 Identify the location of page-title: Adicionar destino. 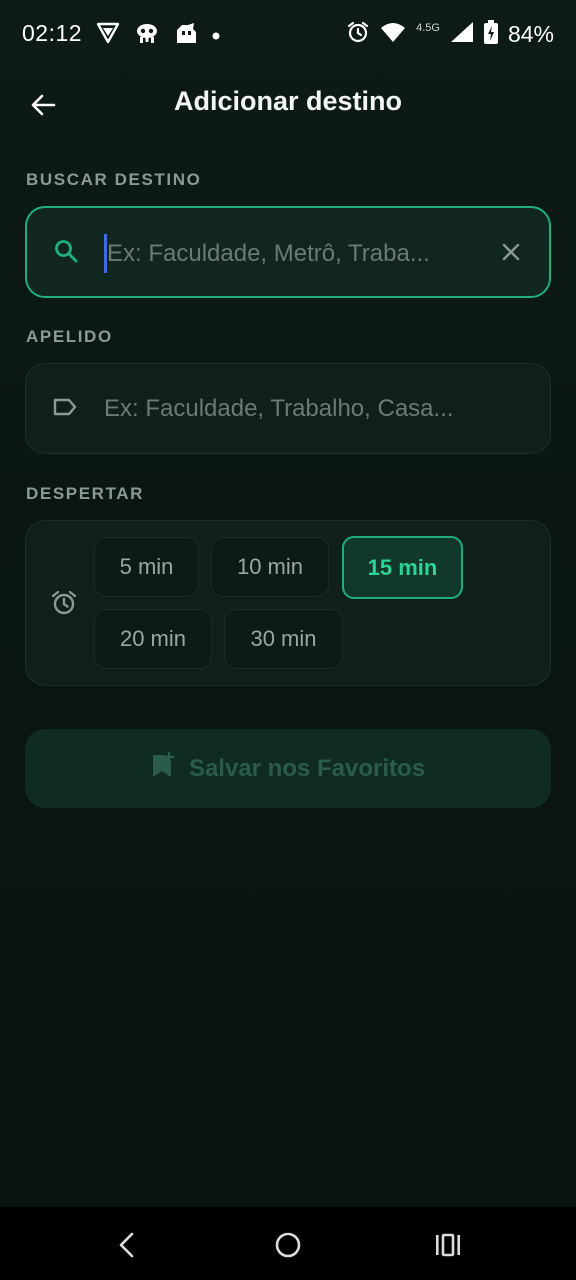
(288, 101).